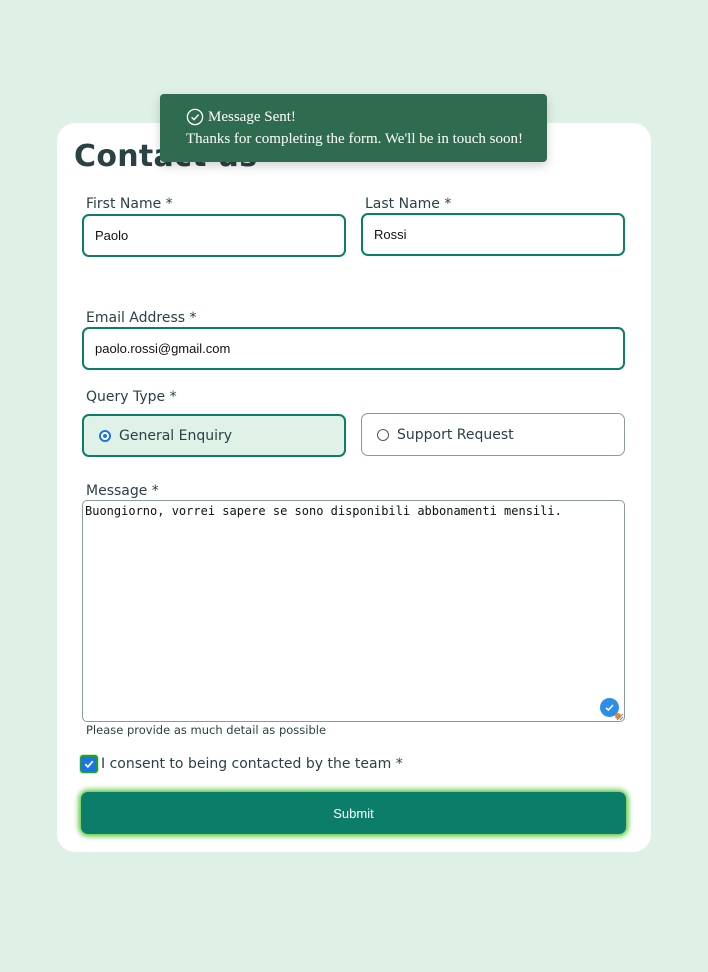 The height and width of the screenshot is (972, 708). Describe the element at coordinates (195, 117) in the screenshot. I see `check-circle-icon` at that location.